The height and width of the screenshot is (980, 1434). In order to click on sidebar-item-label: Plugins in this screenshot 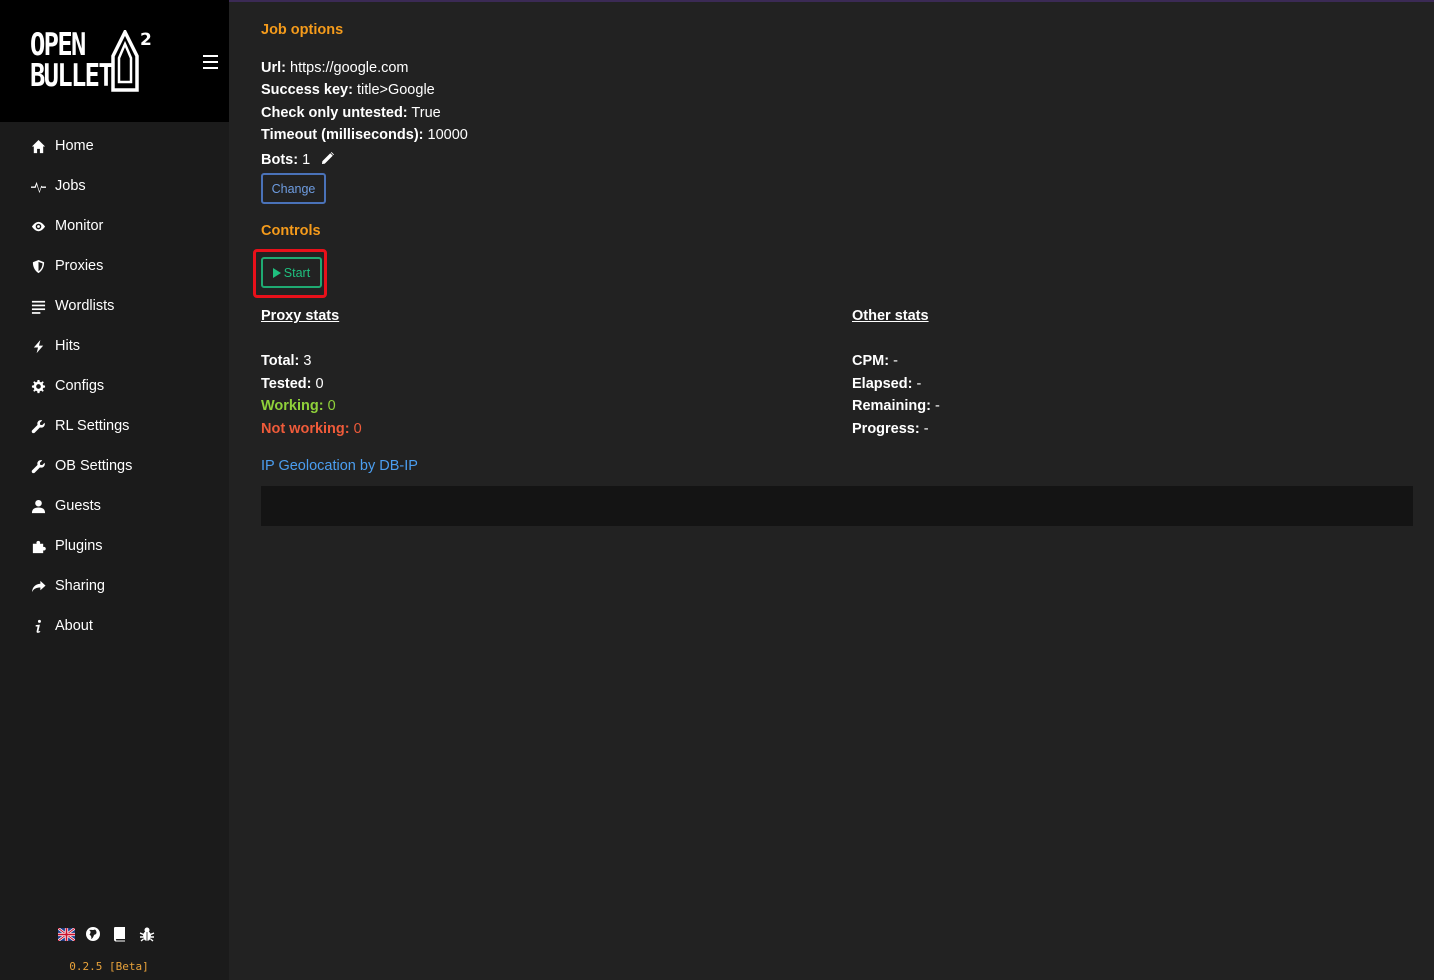, I will do `click(79, 546)`.